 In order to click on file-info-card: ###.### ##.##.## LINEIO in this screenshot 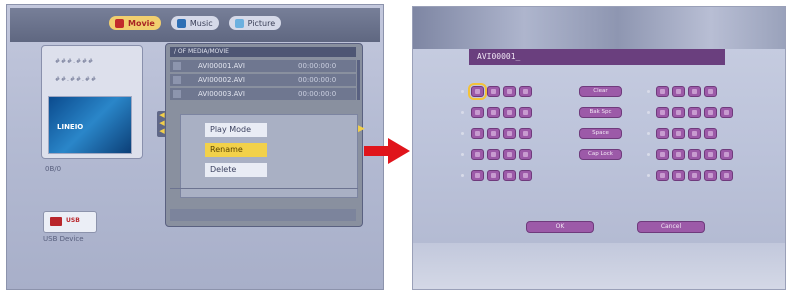, I will do `click(92, 102)`.